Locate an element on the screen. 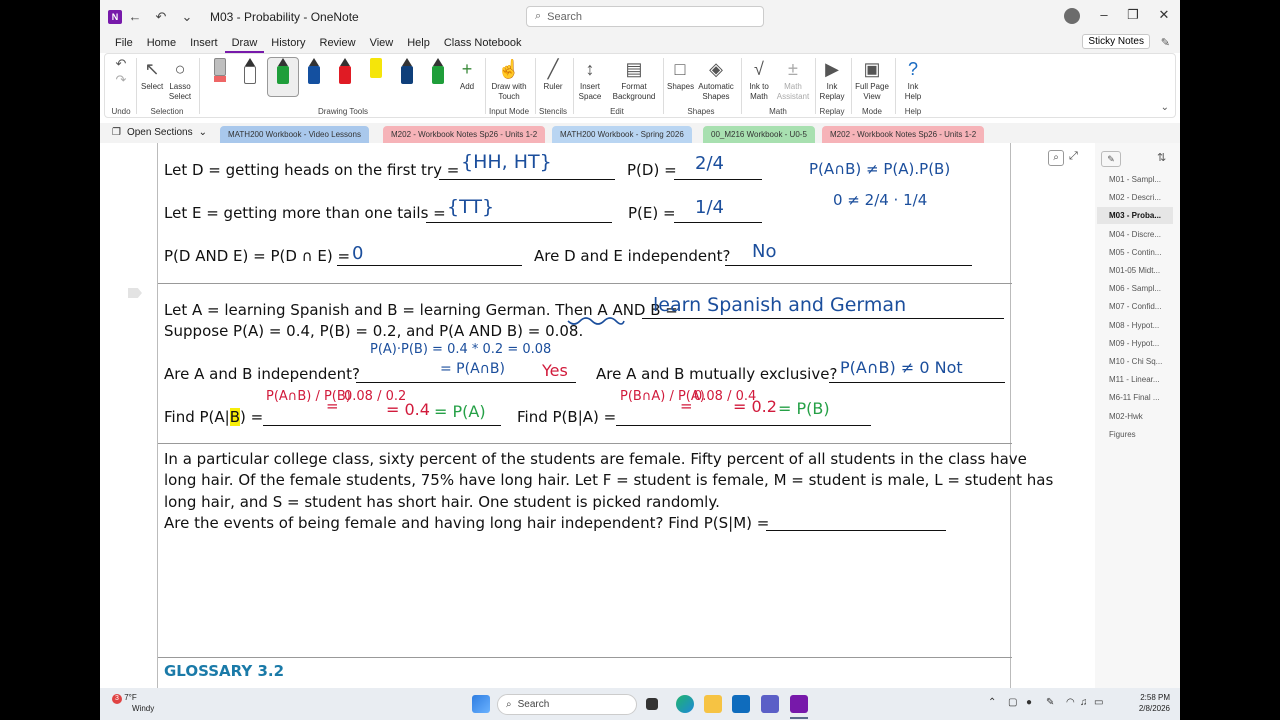 The width and height of the screenshot is (1280, 720). collapse-ribbon-icon: ⌄ is located at coordinates (1165, 107).